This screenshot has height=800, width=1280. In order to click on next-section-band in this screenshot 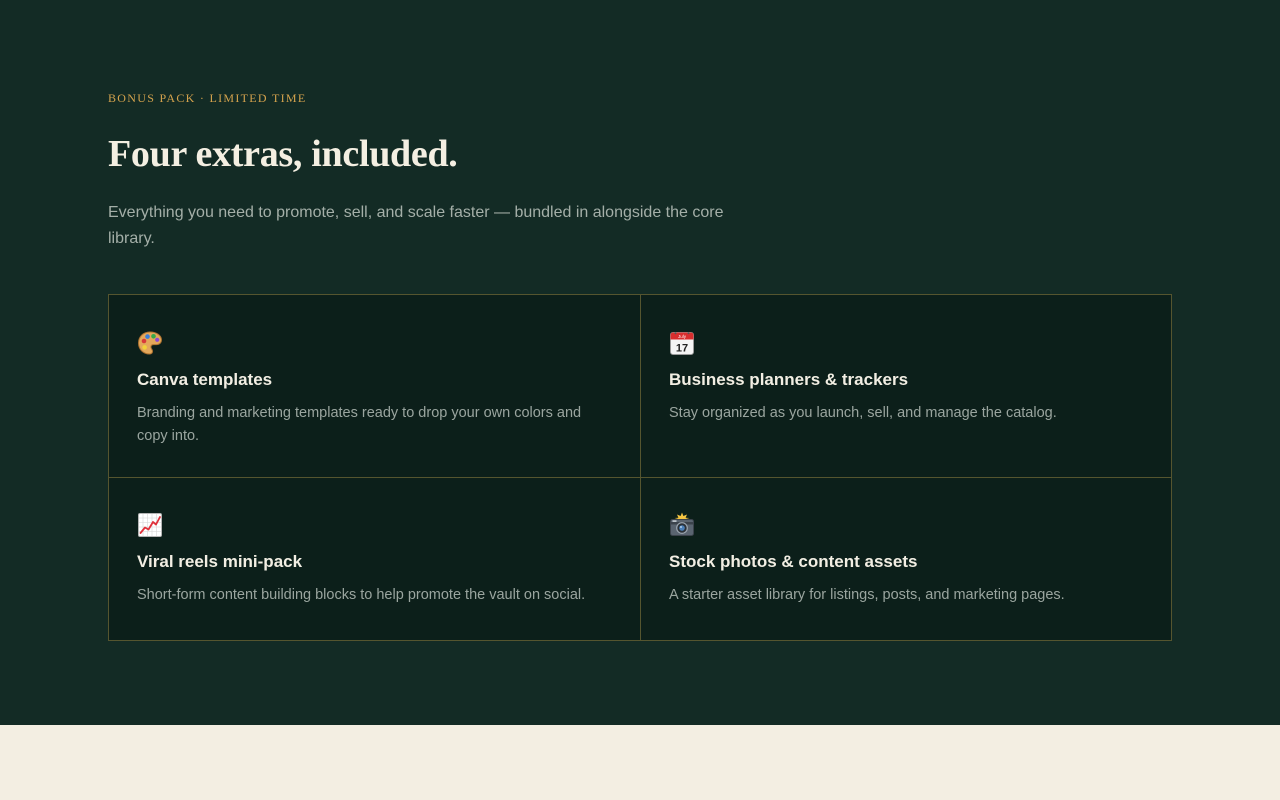, I will do `click(640, 762)`.